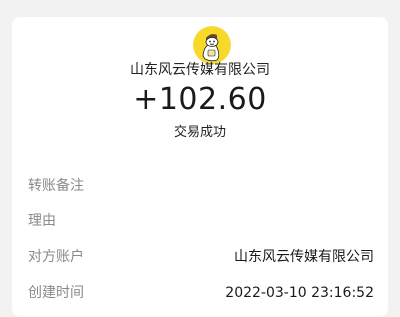 This screenshot has height=317, width=400. What do you see at coordinates (200, 99) in the screenshot?
I see `transaction-amount: +102.60` at bounding box center [200, 99].